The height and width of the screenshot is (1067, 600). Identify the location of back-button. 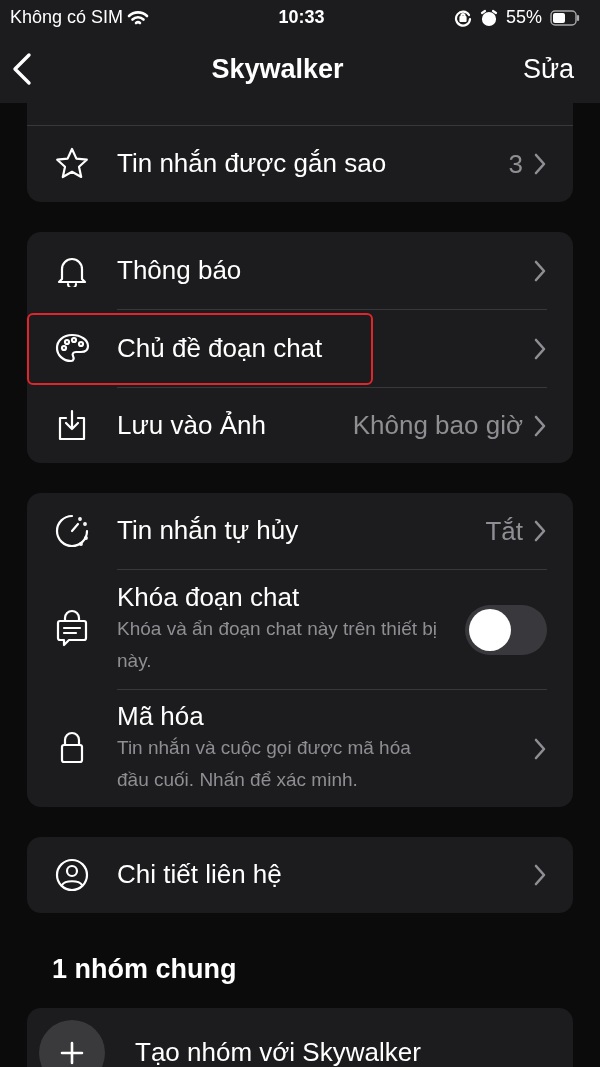
(22, 69).